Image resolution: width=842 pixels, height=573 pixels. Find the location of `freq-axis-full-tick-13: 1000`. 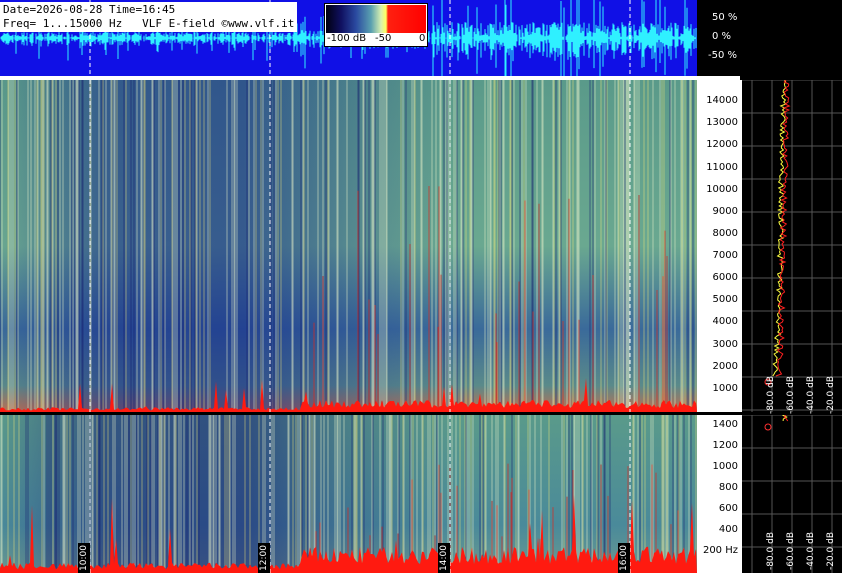

freq-axis-full-tick-13: 1000 is located at coordinates (725, 388).